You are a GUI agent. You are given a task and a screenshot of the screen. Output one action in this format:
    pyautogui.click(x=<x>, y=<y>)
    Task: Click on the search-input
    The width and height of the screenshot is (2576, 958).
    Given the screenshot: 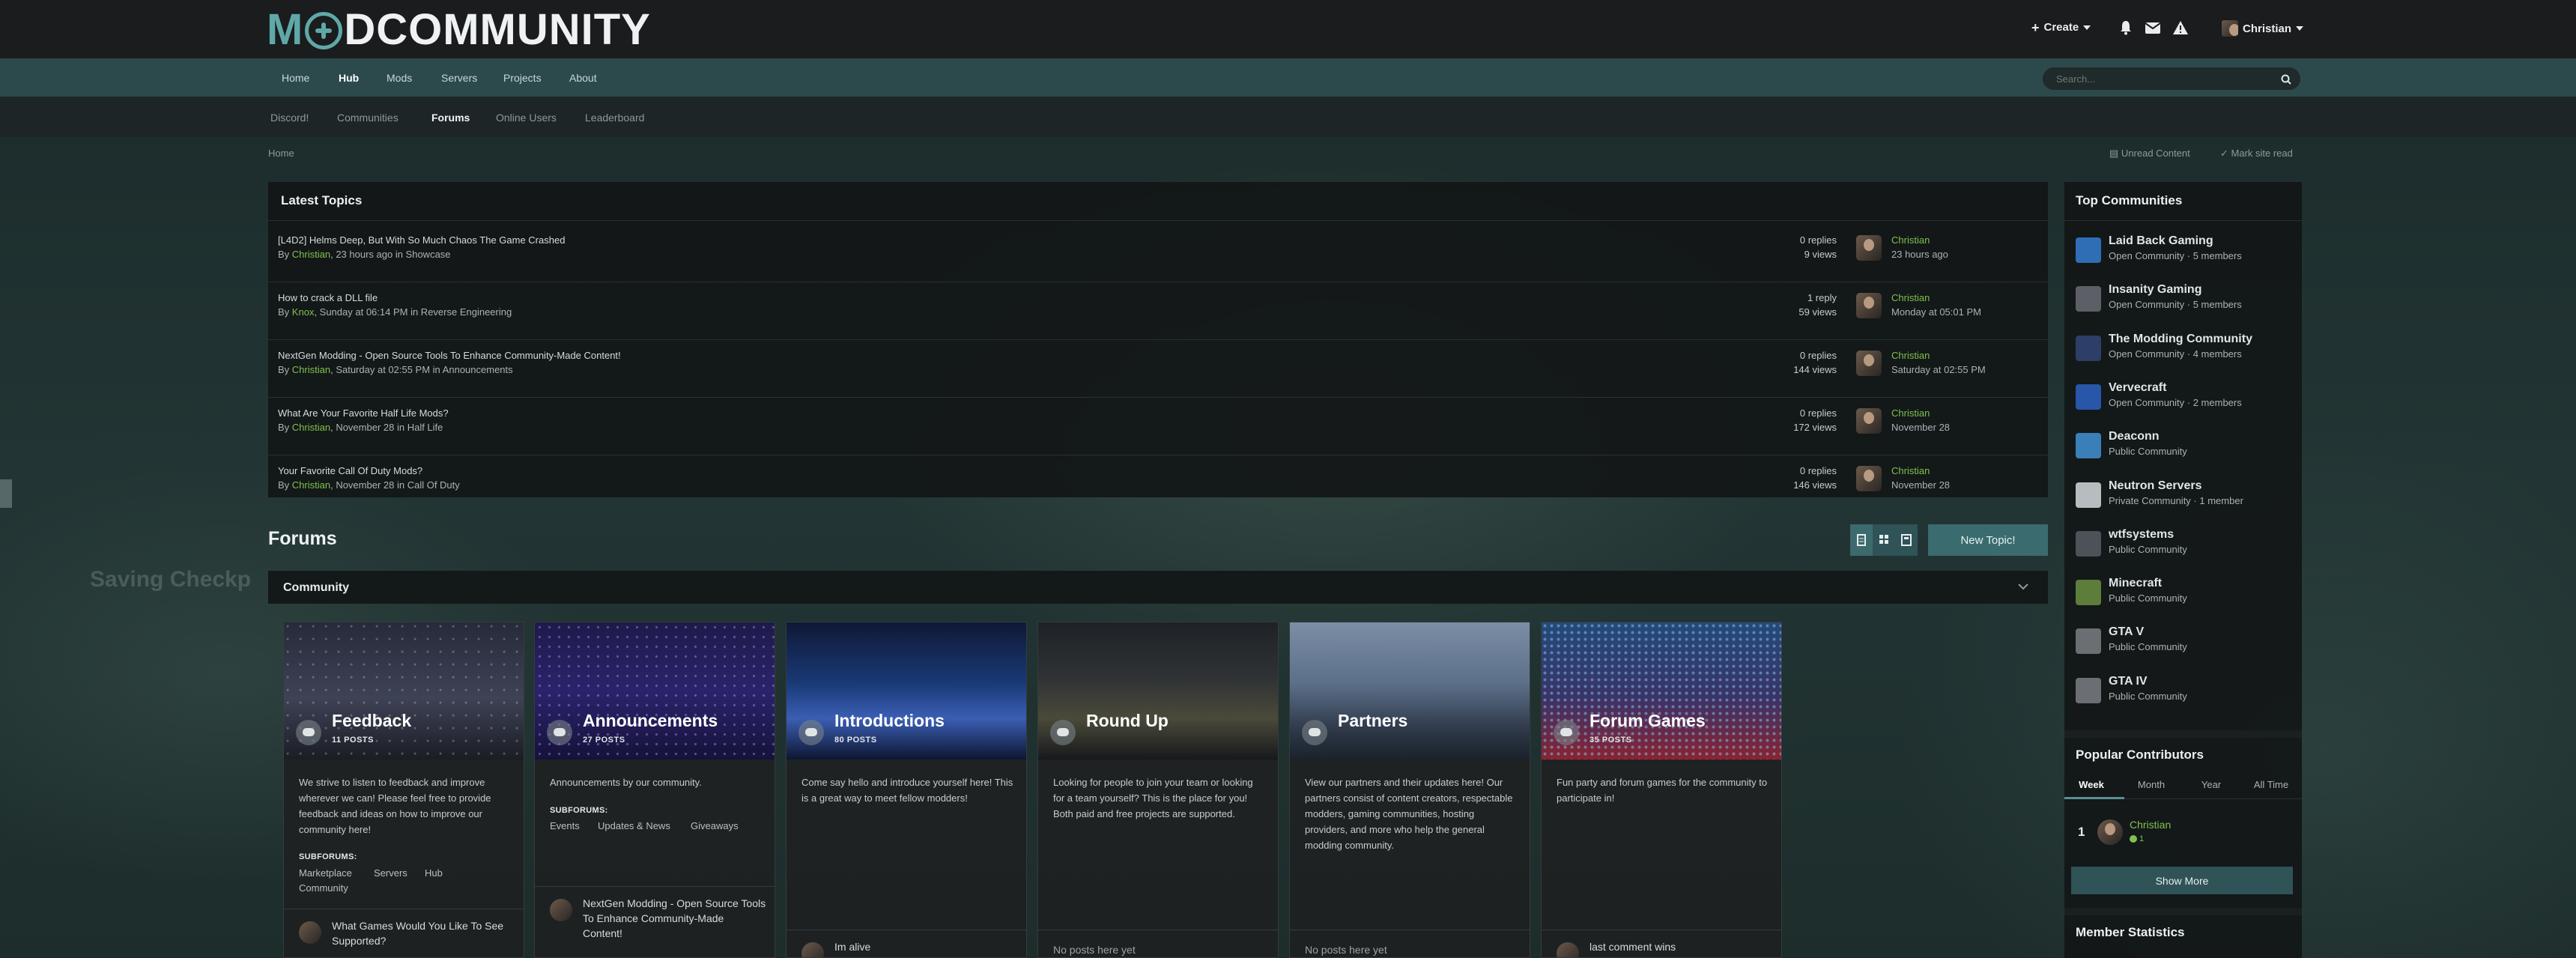 What is the action you would take?
    pyautogui.click(x=2161, y=79)
    